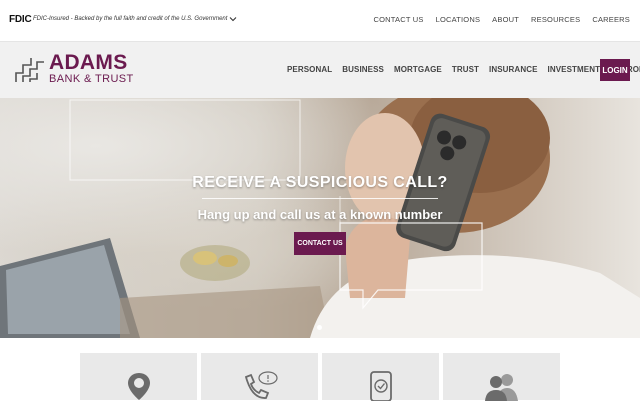 This screenshot has width=640, height=401. What do you see at coordinates (88, 62) in the screenshot?
I see `brand-name: ADAMS` at bounding box center [88, 62].